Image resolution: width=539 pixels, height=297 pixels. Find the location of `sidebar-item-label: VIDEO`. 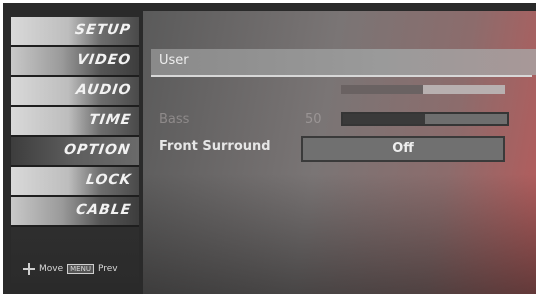

sidebar-item-label: VIDEO is located at coordinates (104, 60).